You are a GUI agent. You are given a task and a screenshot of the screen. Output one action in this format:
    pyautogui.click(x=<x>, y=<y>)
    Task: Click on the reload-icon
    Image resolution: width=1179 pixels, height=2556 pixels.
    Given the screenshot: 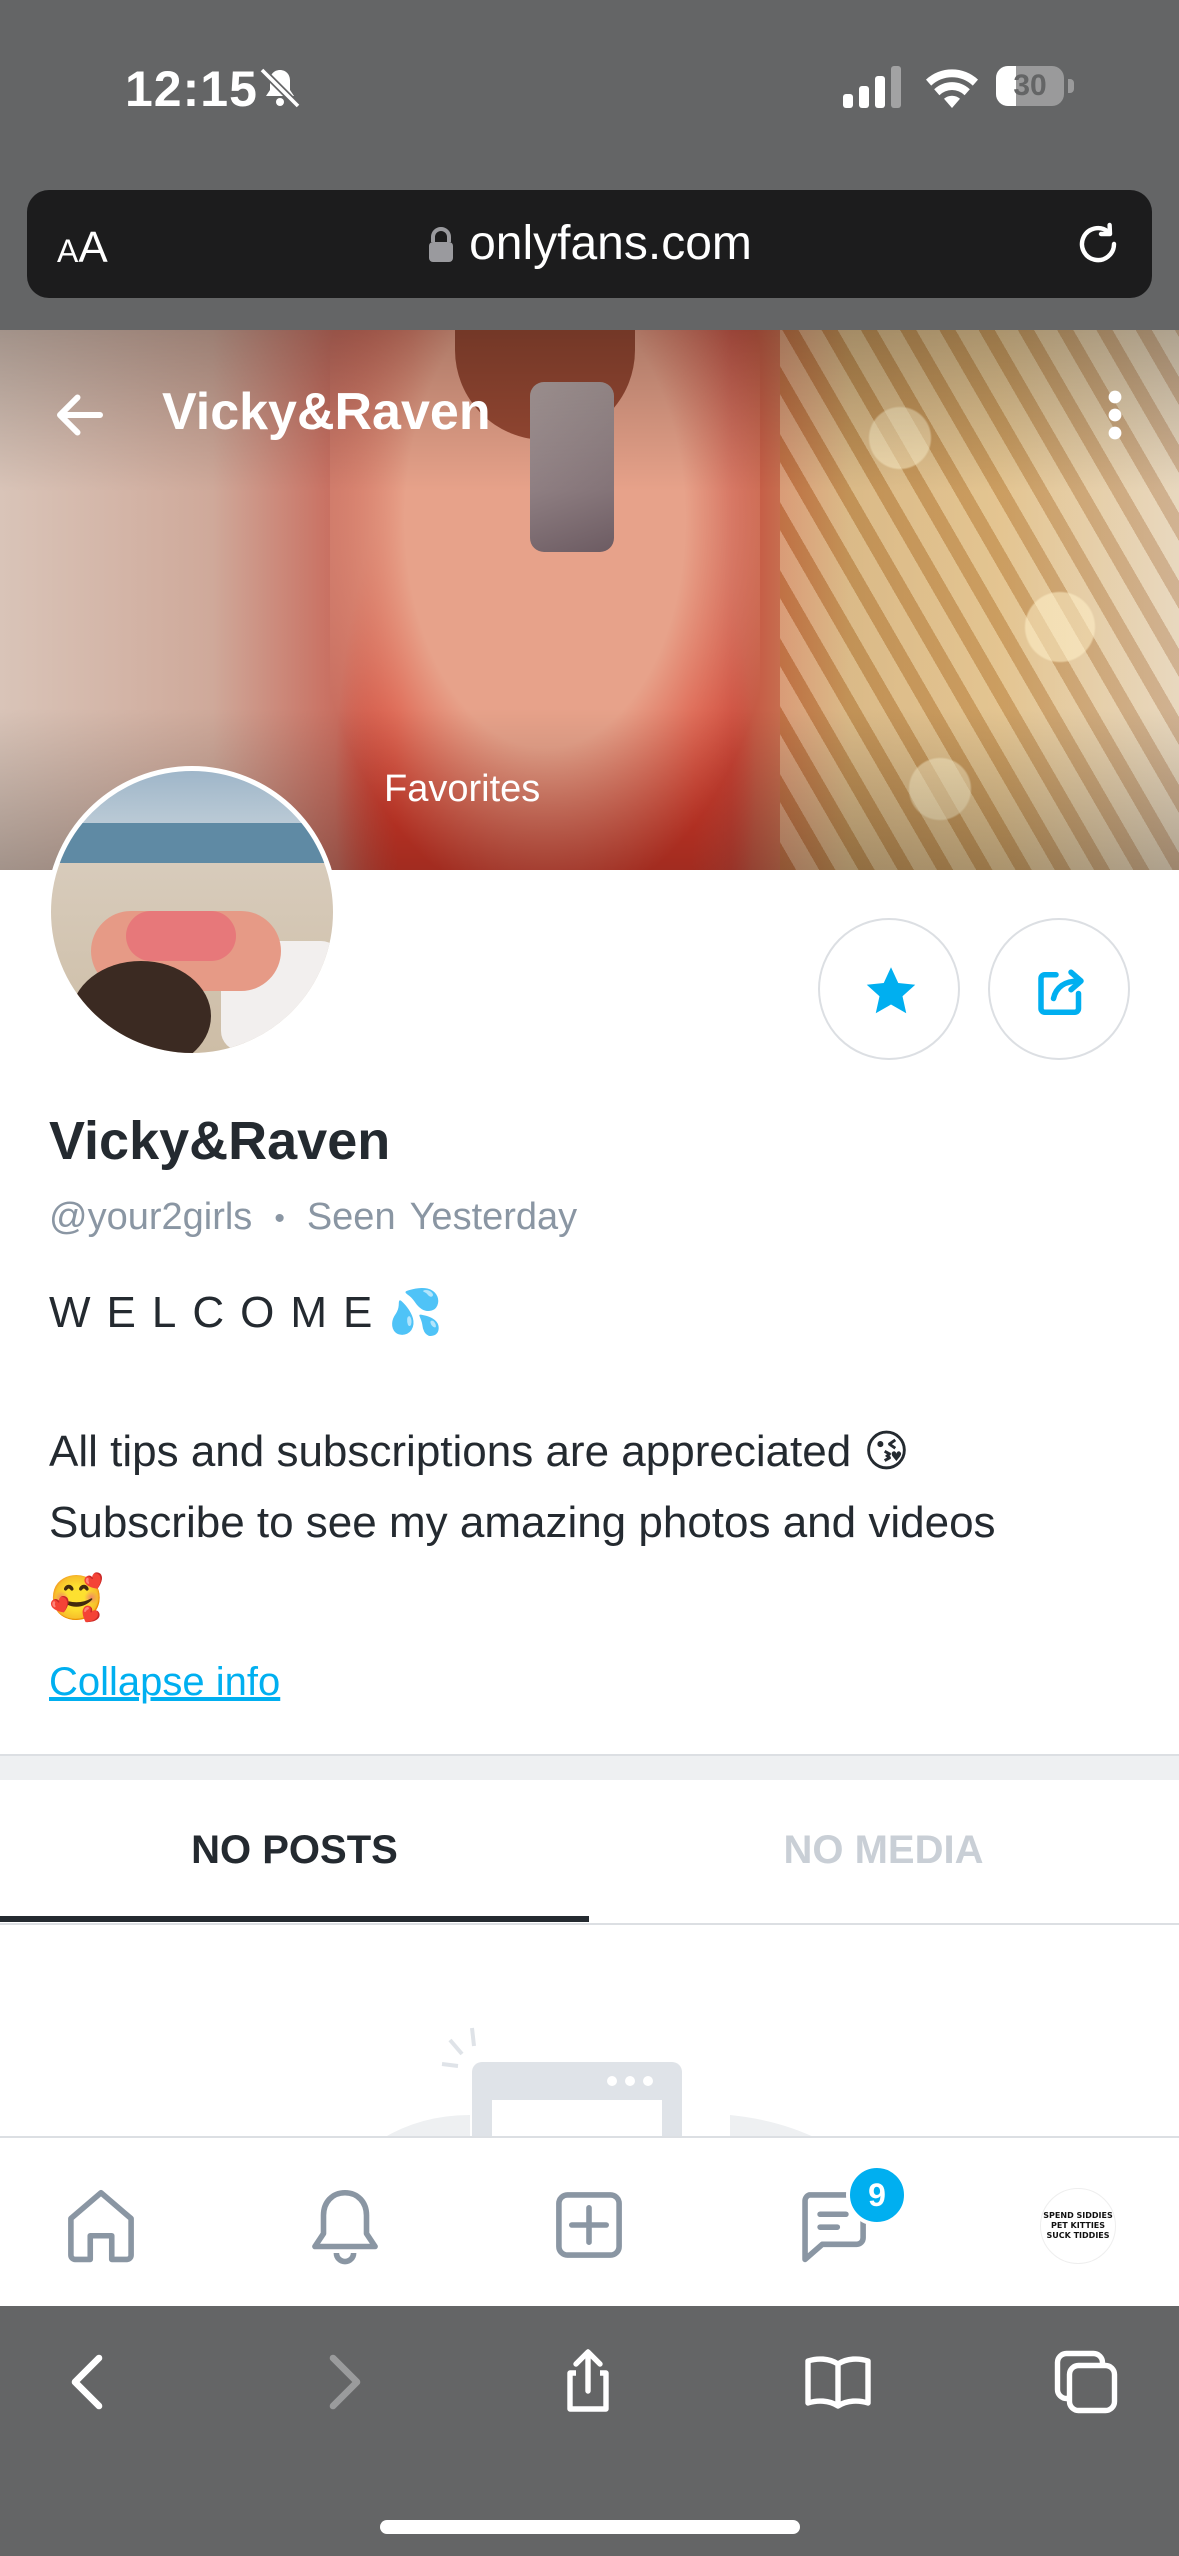 What is the action you would take?
    pyautogui.click(x=1098, y=244)
    